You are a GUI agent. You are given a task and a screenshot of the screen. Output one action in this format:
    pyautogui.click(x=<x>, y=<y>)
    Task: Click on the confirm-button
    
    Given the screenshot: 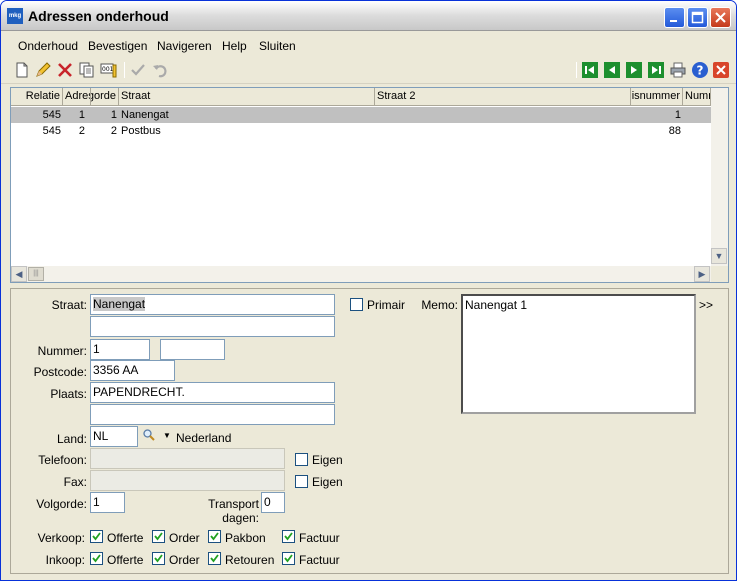 What is the action you would take?
    pyautogui.click(x=138, y=70)
    